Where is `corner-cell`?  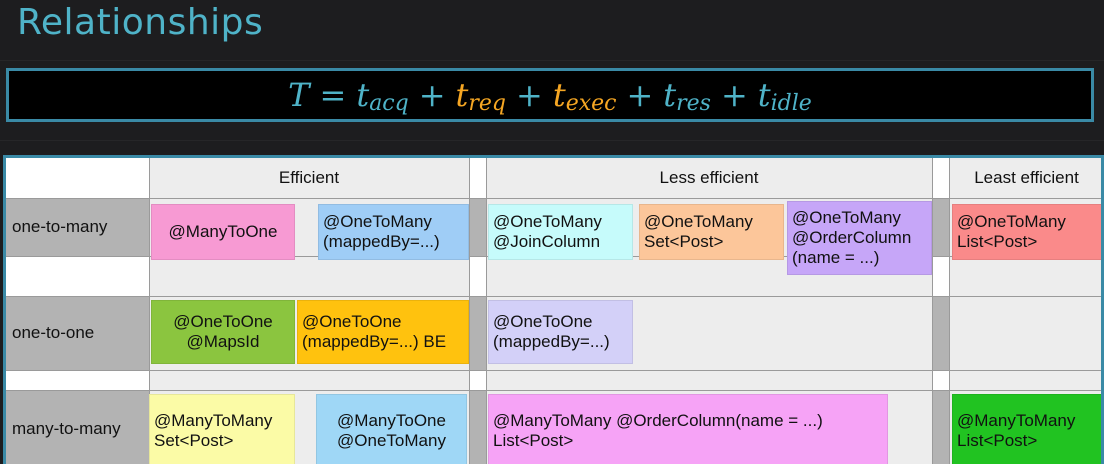
corner-cell is located at coordinates (77, 178).